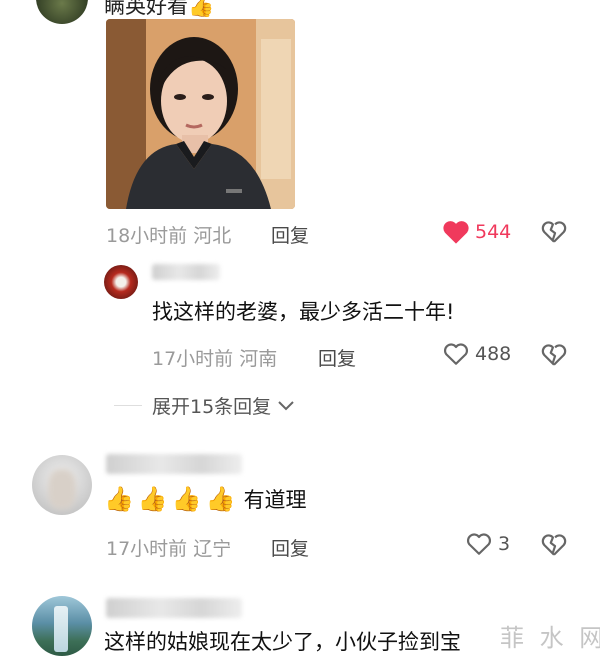 This screenshot has width=600, height=659. Describe the element at coordinates (282, 642) in the screenshot. I see `comment-text: 这样的姑娘现在太少了，小伙子捡到宝` at that location.